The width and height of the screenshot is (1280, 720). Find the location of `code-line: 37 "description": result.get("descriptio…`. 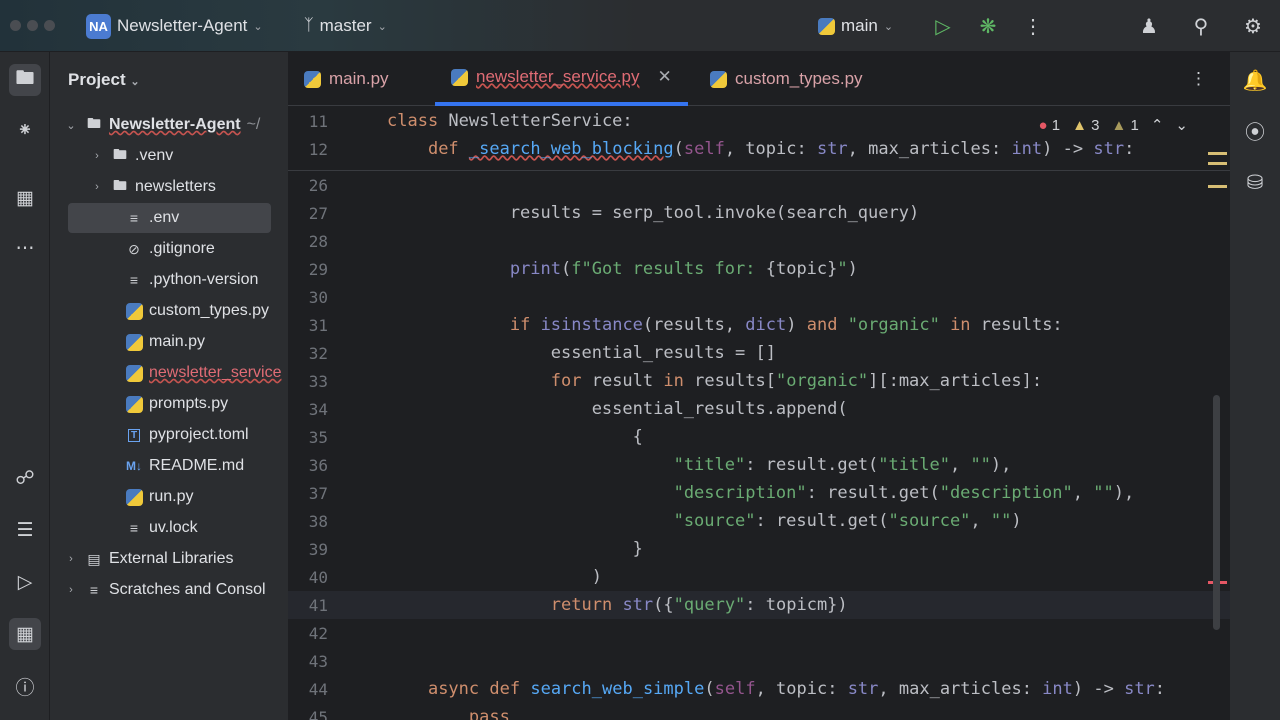

code-line: 37 "description": result.get("descriptio… is located at coordinates (759, 493).